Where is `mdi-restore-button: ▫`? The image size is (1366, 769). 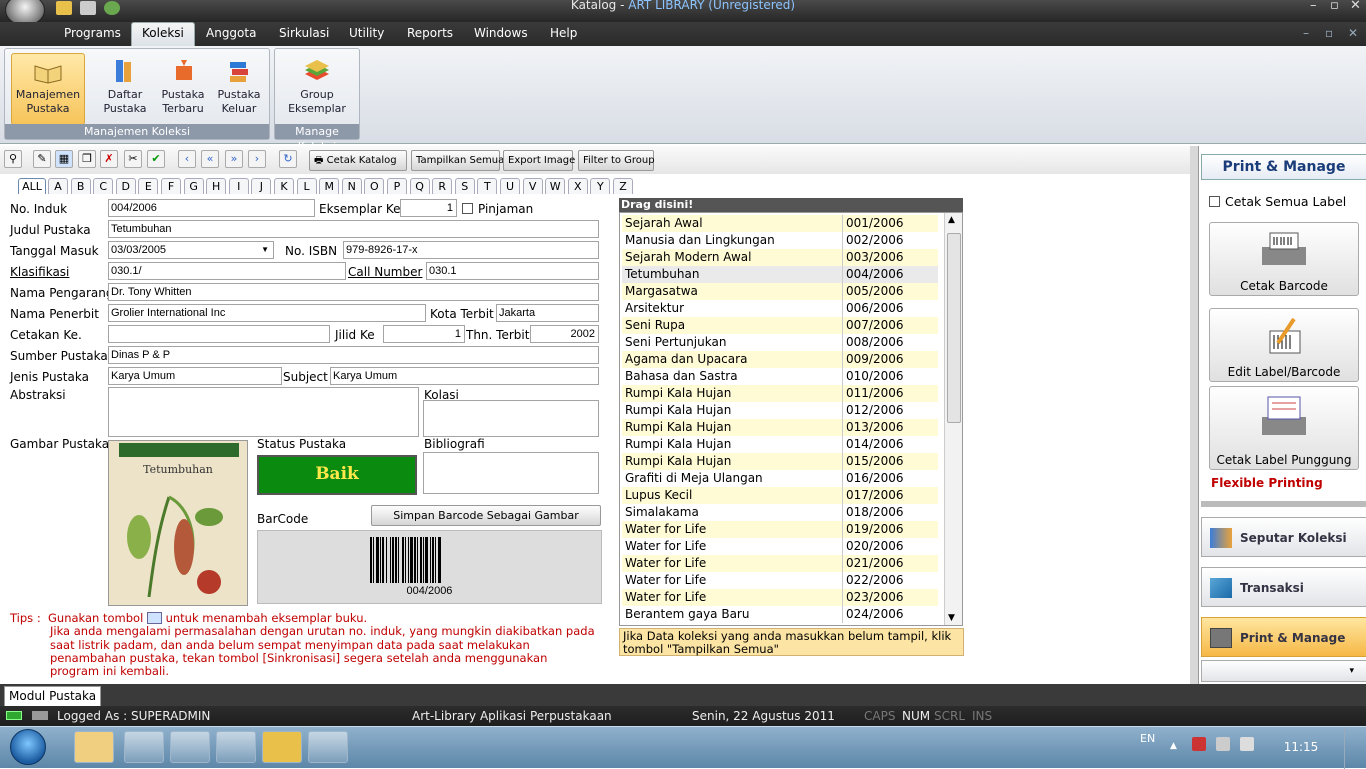 mdi-restore-button: ▫ is located at coordinates (1329, 33).